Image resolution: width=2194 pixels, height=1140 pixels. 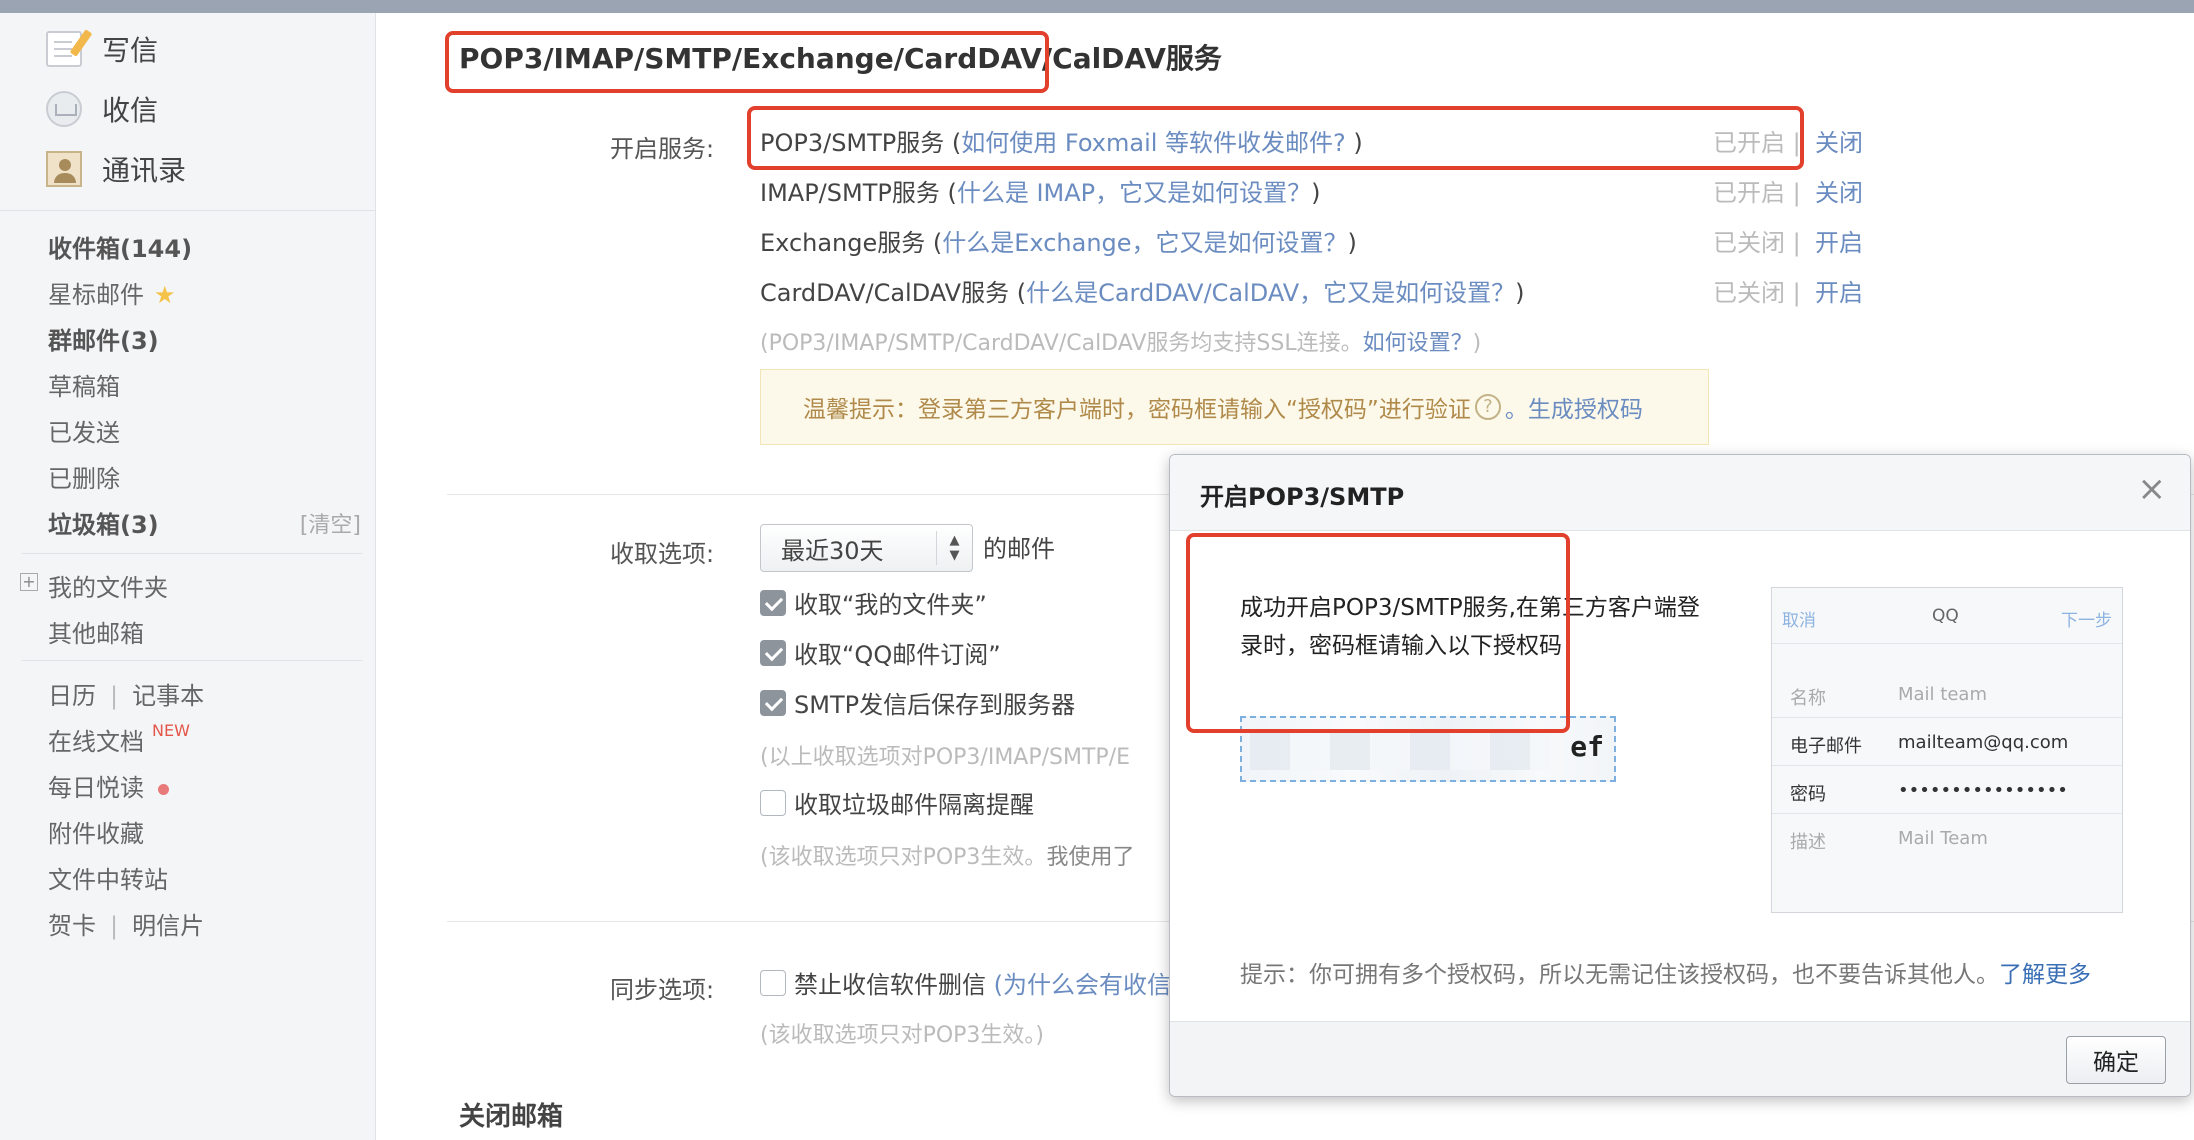 What do you see at coordinates (330, 523) in the screenshot?
I see `spam-clear-link: [清空]` at bounding box center [330, 523].